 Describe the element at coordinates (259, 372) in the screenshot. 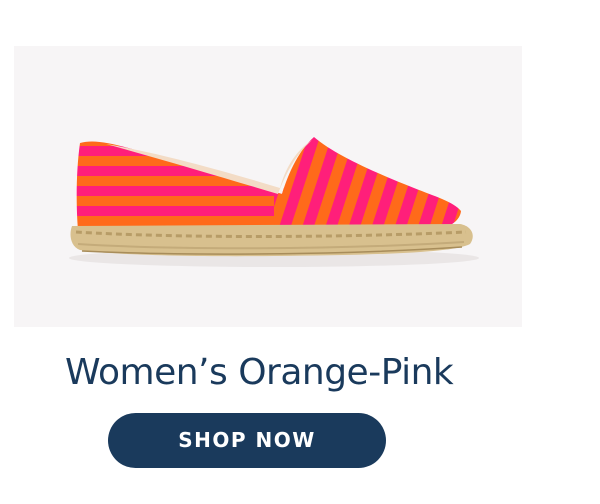

I see `product-title: Women’s Orange-Pink` at that location.